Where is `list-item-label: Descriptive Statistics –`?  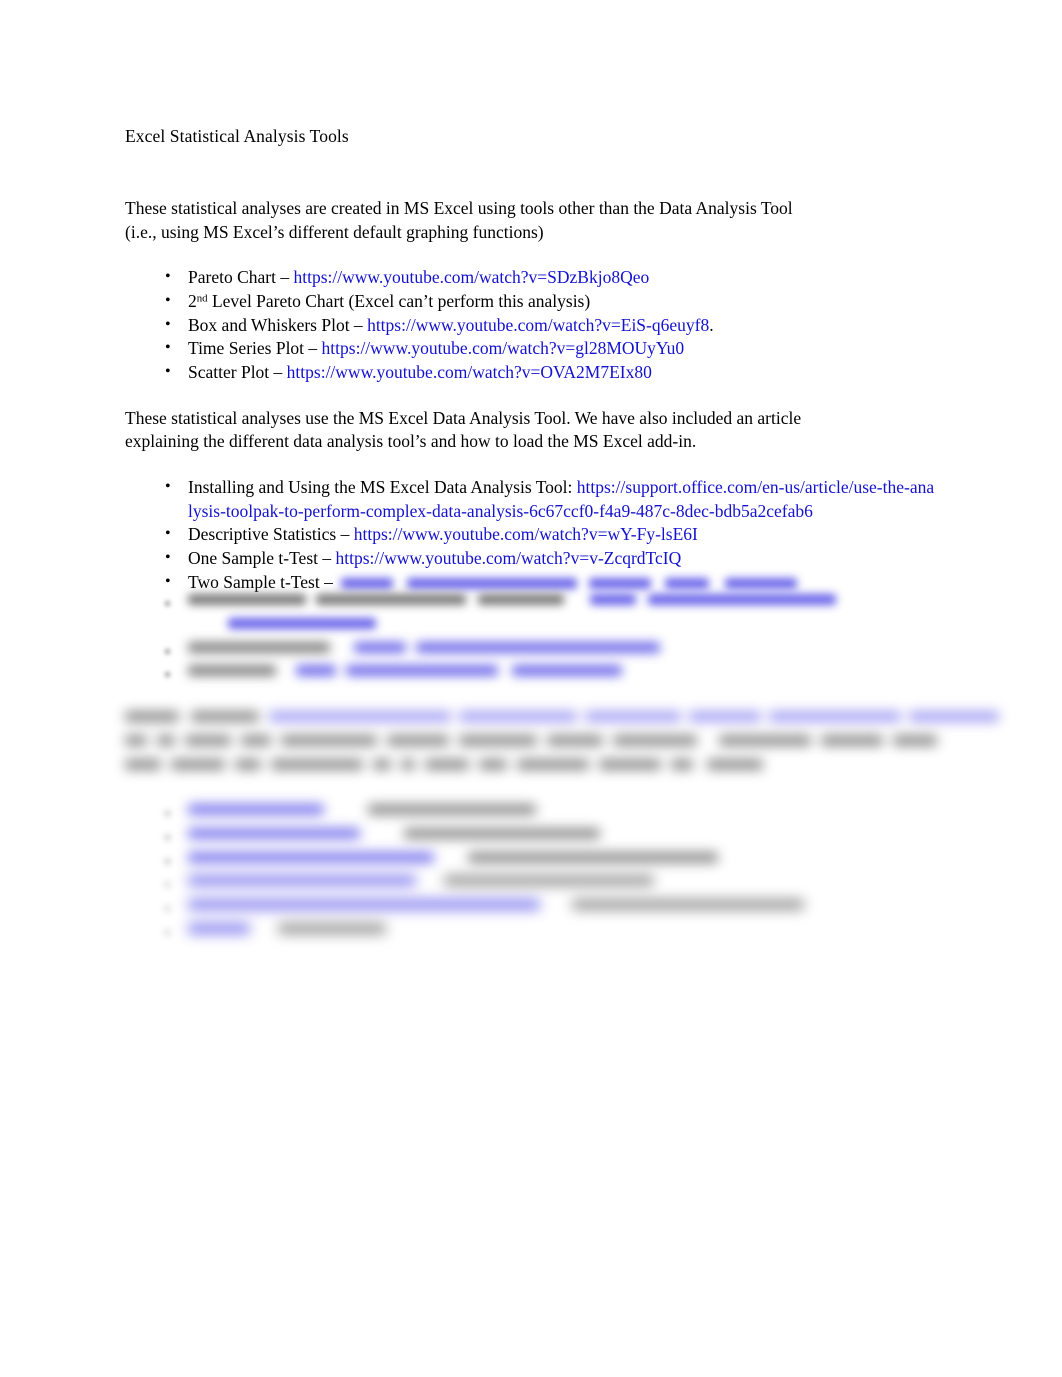
list-item-label: Descriptive Statistics – is located at coordinates (271, 534).